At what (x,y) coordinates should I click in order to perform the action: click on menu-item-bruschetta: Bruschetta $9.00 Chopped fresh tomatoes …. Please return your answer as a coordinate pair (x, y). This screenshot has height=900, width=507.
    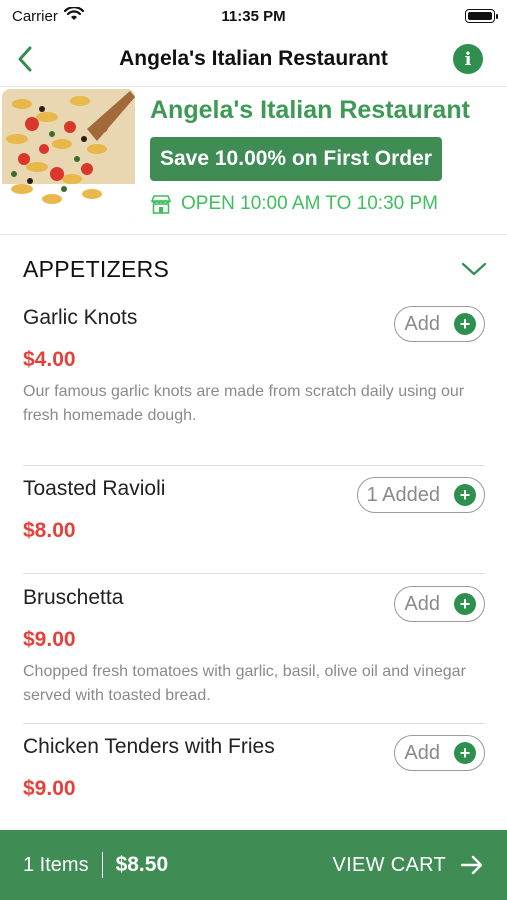
    Looking at the image, I should click on (254, 647).